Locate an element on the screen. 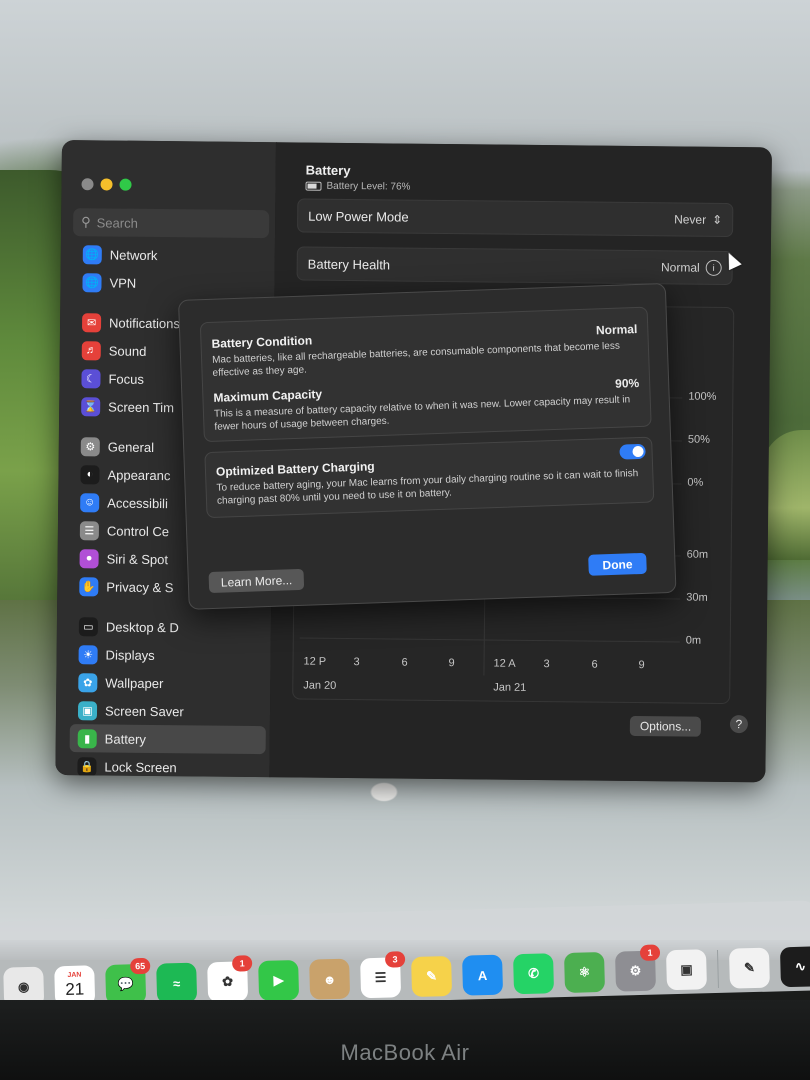 This screenshot has width=810, height=1080. search-input: ⚲ Search is located at coordinates (171, 223).